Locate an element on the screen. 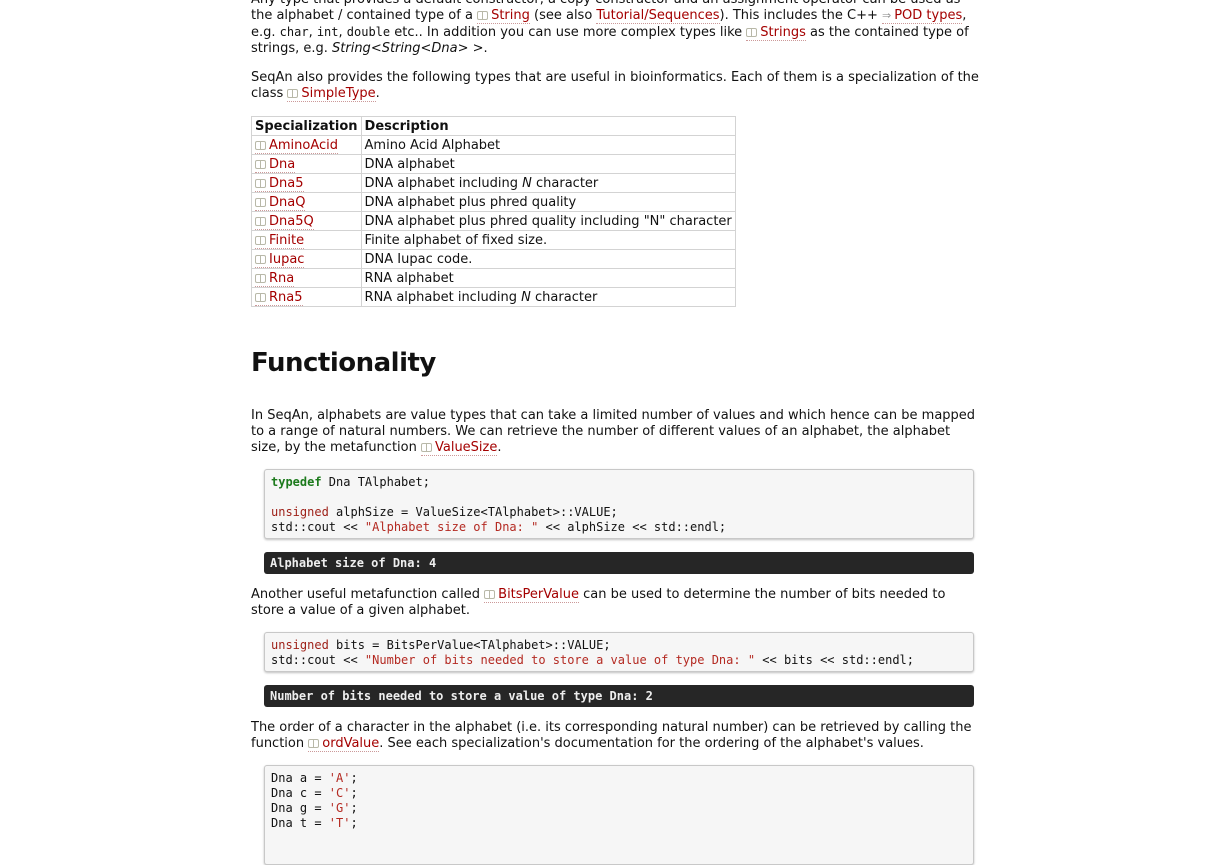 The image size is (1220, 865). int-code: int is located at coordinates (327, 32).